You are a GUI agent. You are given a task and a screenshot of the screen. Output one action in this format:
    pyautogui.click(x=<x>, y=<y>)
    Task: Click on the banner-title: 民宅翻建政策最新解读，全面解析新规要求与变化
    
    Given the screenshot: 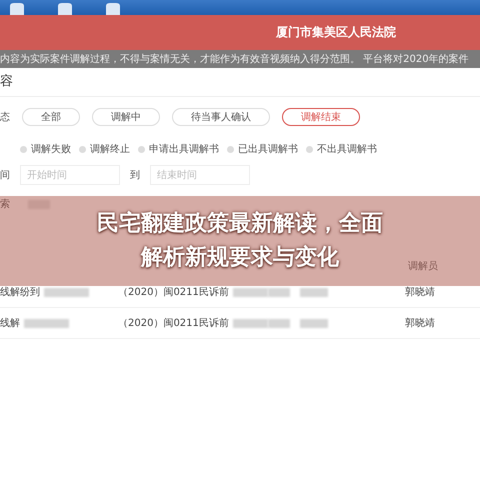 What is the action you would take?
    pyautogui.click(x=240, y=241)
    